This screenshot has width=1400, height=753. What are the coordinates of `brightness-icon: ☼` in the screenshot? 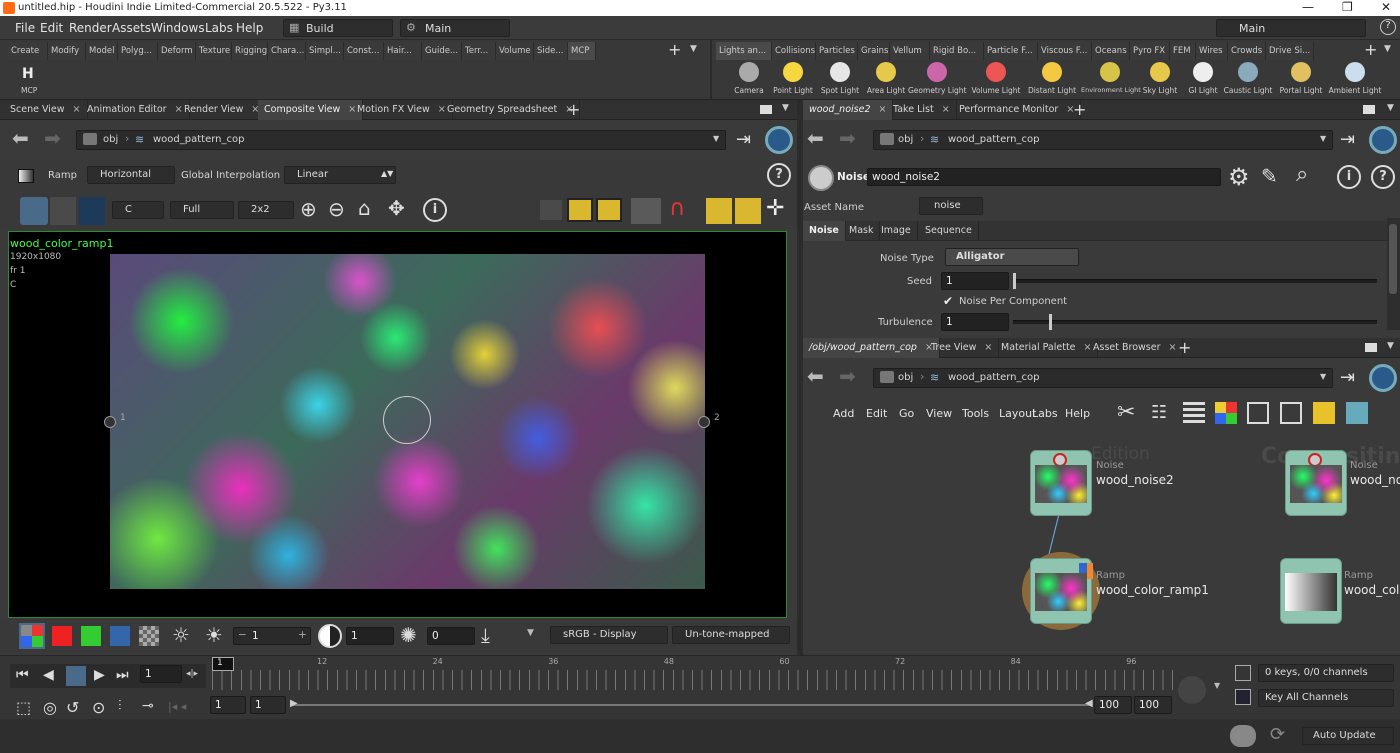 It's located at (181, 635).